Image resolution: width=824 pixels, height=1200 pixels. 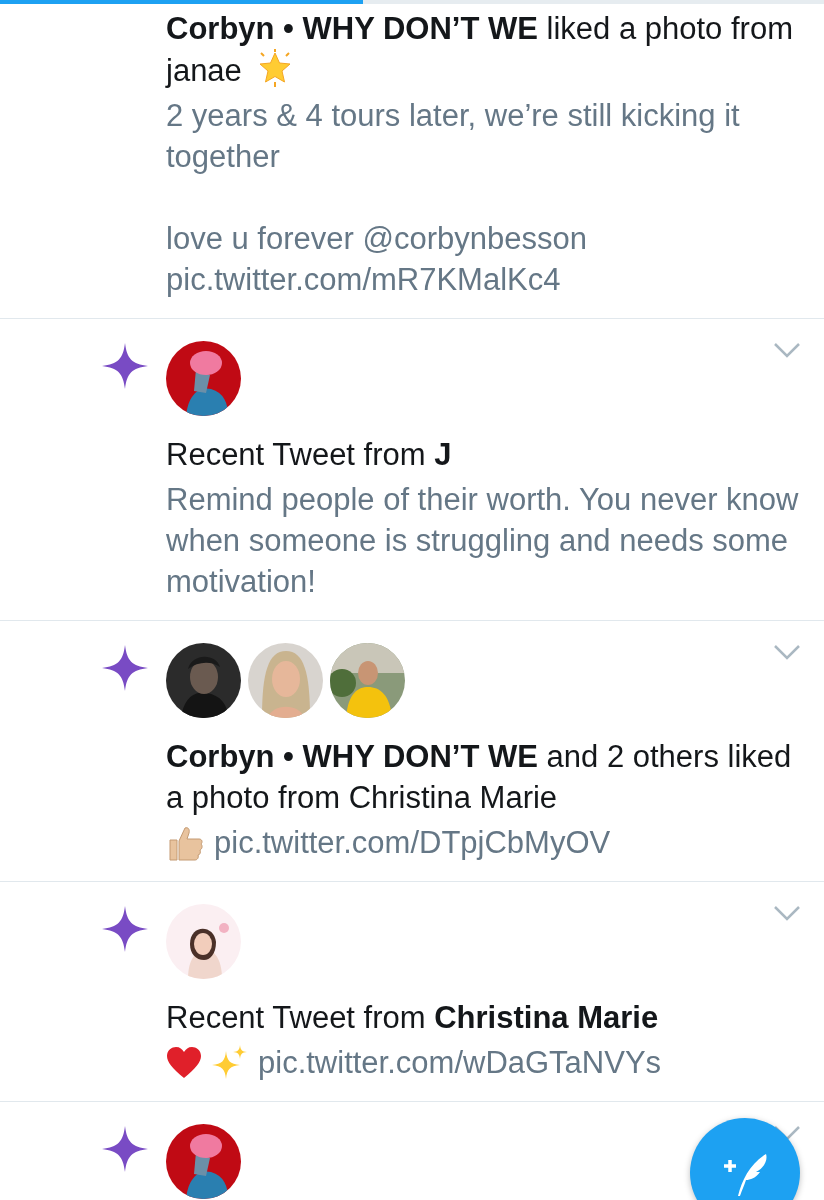 What do you see at coordinates (460, 1062) in the screenshot?
I see `tweet-link: pic.twitter.com/wDaGTaNVYs` at bounding box center [460, 1062].